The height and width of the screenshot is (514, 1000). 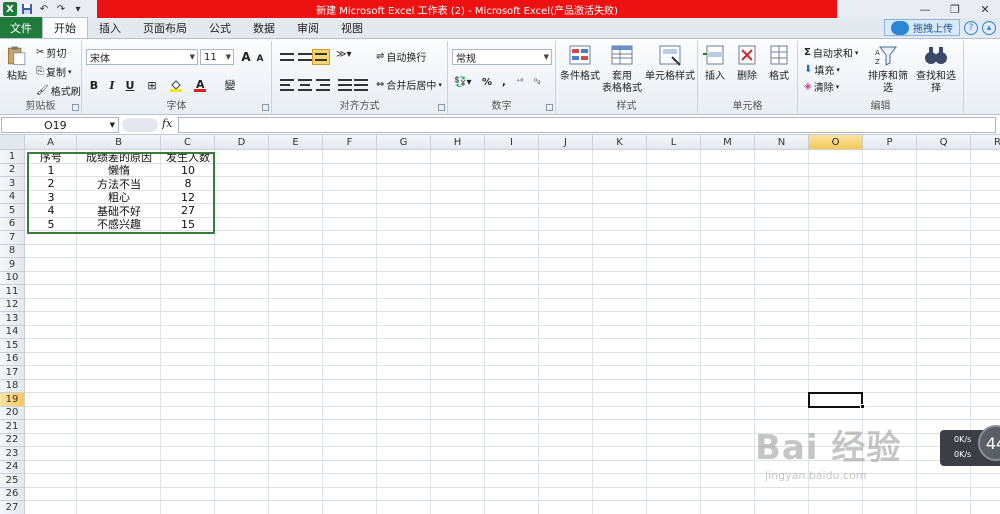 What do you see at coordinates (12, 386) in the screenshot?
I see `row-header-18: 18` at bounding box center [12, 386].